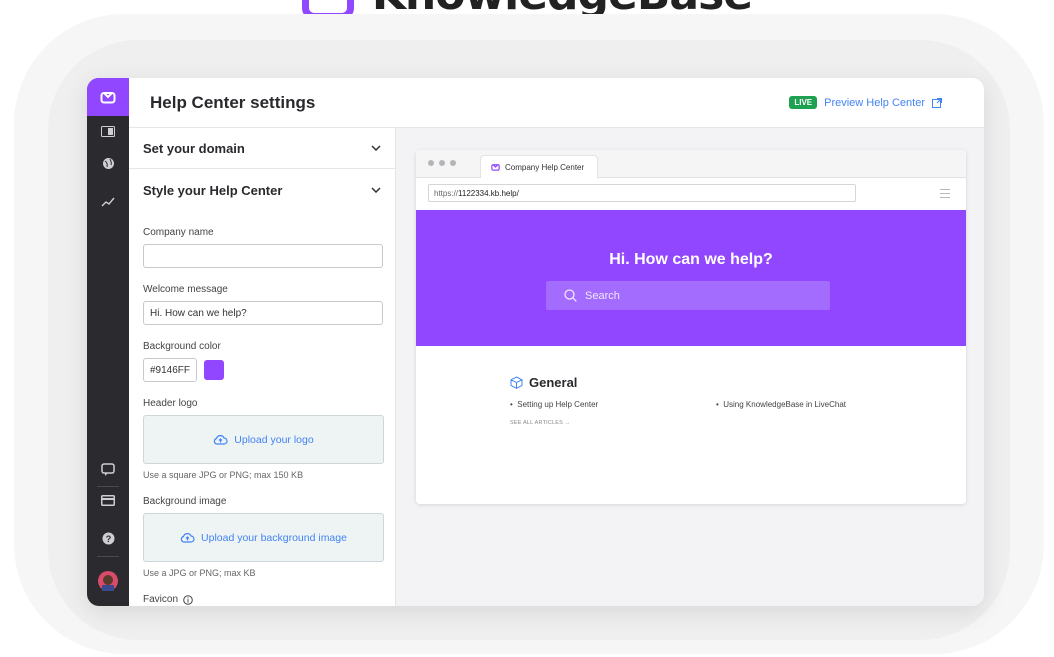 Image resolution: width=1054 pixels, height=657 pixels. I want to click on accordion-style-help-center: Style your Help Center, so click(262, 190).